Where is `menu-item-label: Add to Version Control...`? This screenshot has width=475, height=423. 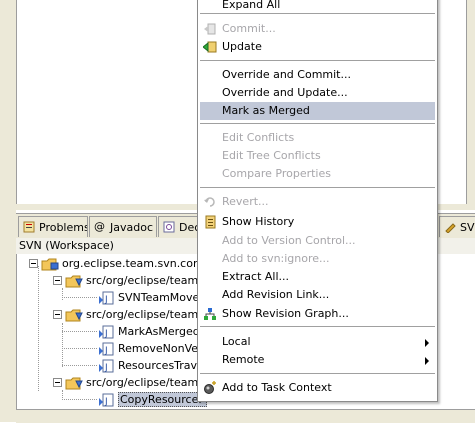
menu-item-label: Add to Version Control... is located at coordinates (289, 240).